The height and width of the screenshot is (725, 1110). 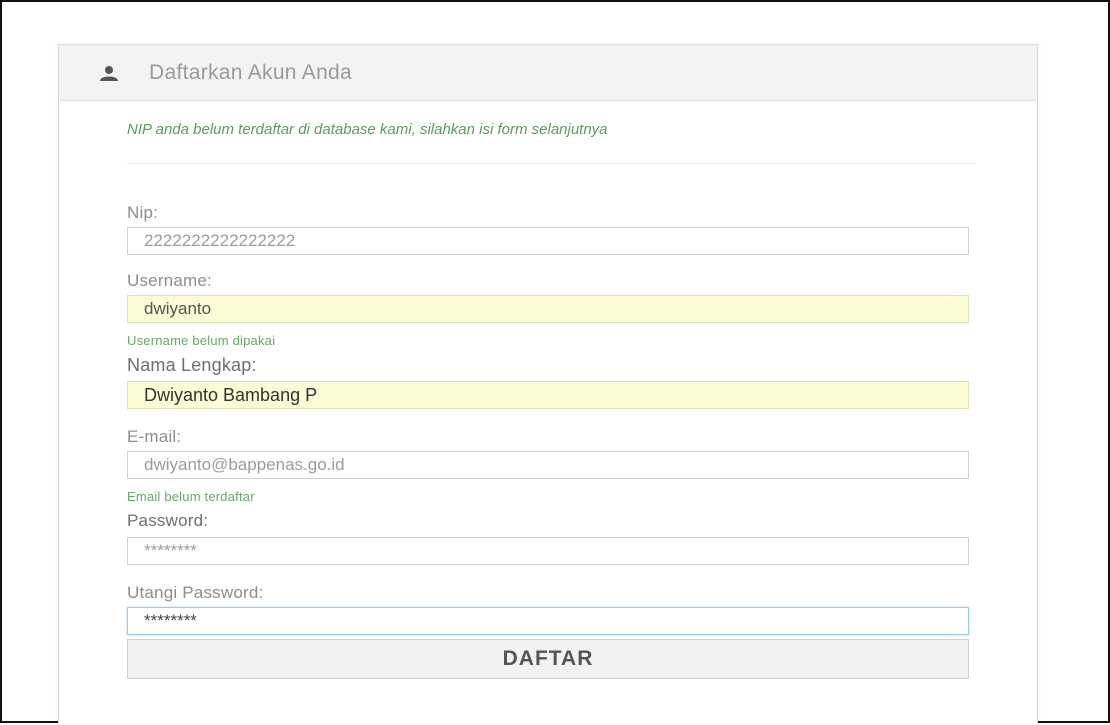 What do you see at coordinates (548, 309) in the screenshot?
I see `username-input` at bounding box center [548, 309].